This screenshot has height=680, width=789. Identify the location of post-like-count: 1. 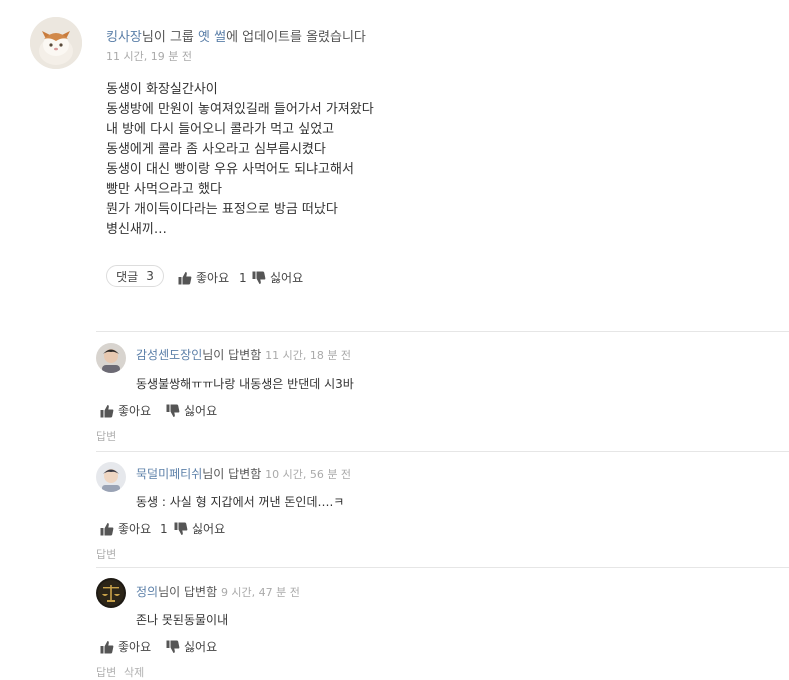
(243, 278).